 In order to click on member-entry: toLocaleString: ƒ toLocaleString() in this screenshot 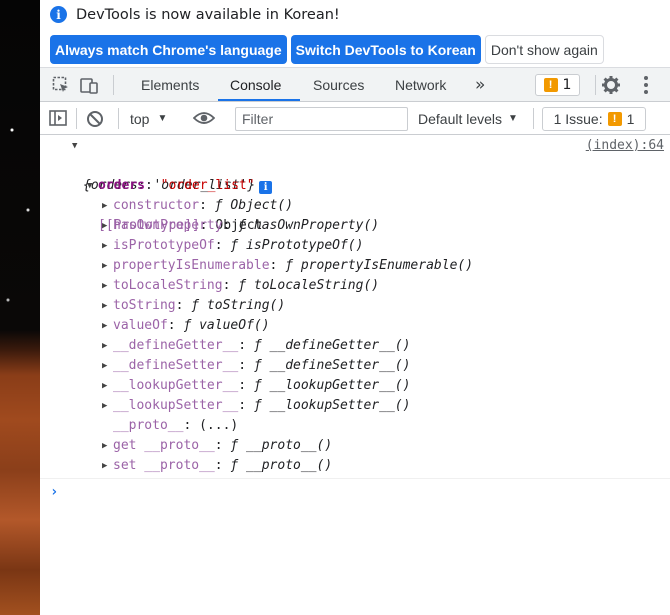, I will do `click(246, 285)`.